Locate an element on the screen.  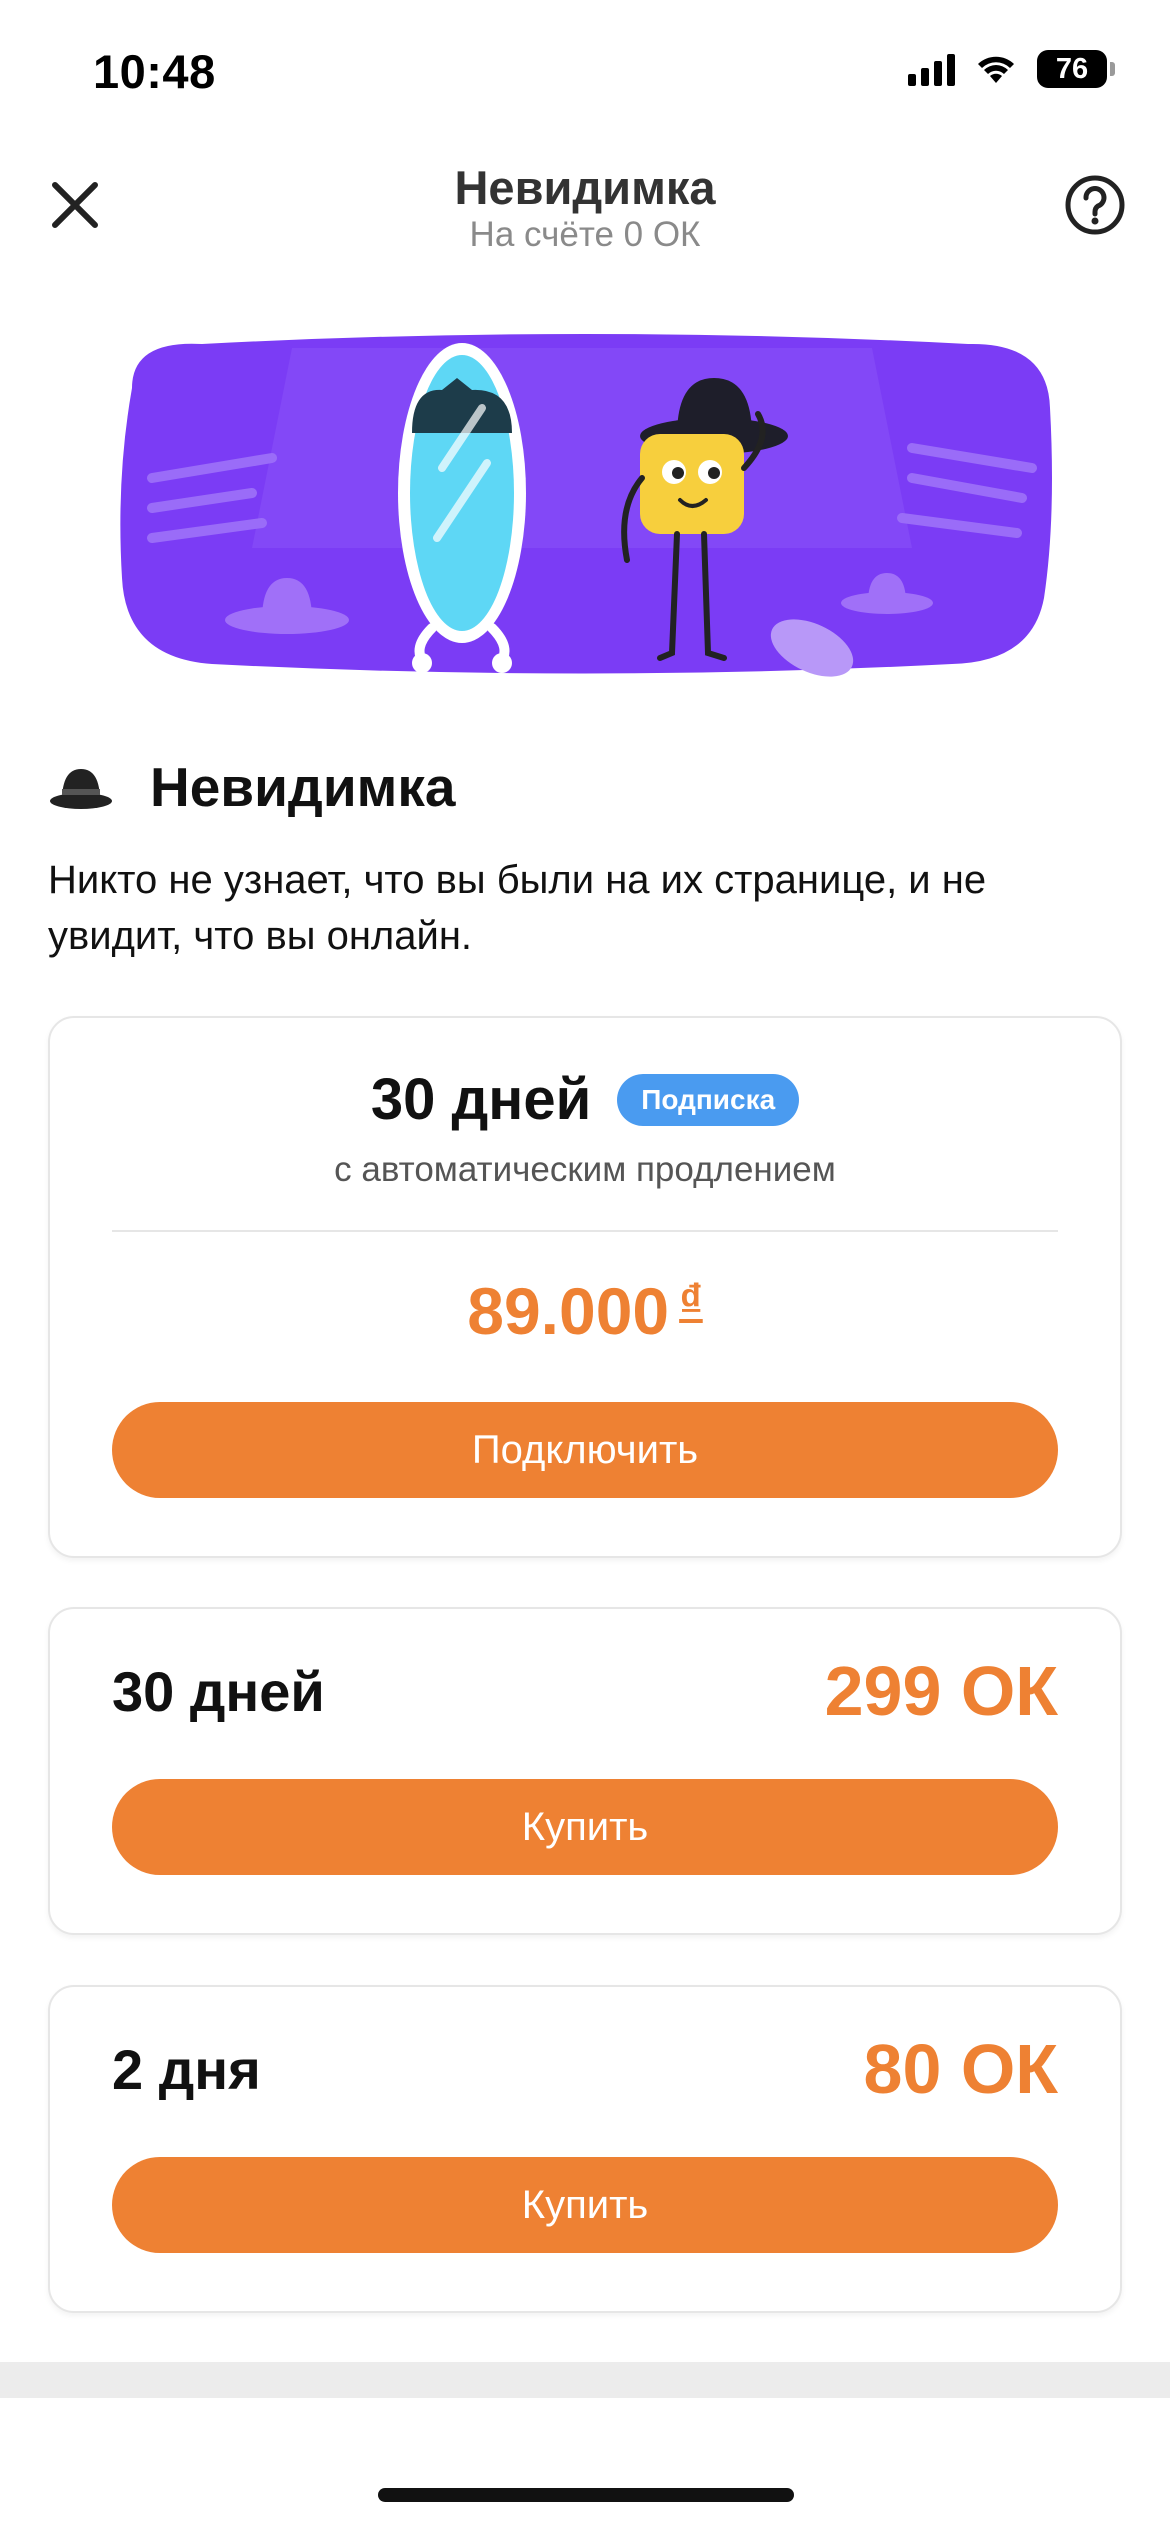
subscription-price-value: 89.000 is located at coordinates (568, 1311).